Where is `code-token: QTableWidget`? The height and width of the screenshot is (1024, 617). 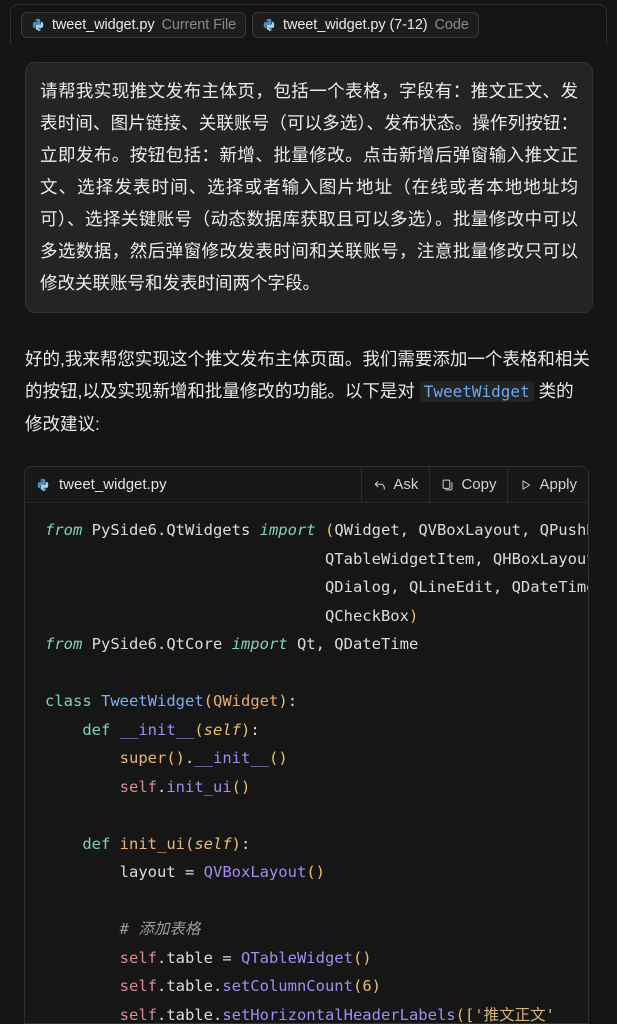 code-token: QTableWidget is located at coordinates (296, 957).